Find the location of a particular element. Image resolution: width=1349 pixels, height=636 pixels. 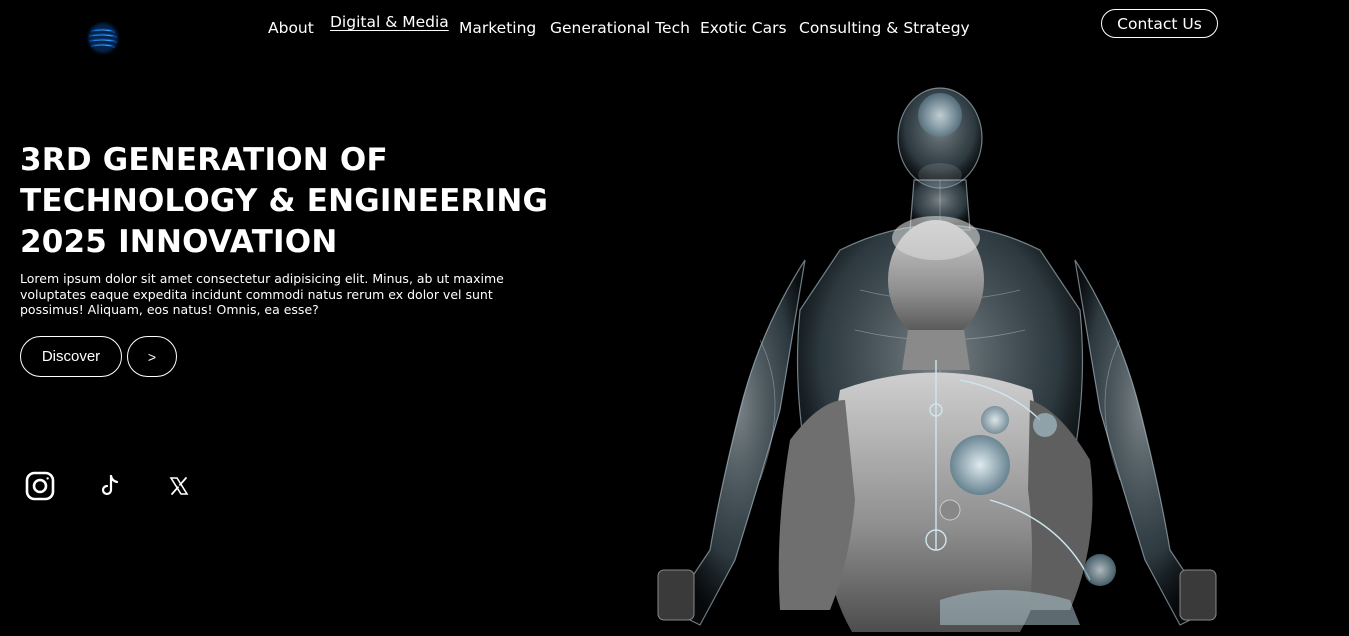

x-icon is located at coordinates (179, 486).